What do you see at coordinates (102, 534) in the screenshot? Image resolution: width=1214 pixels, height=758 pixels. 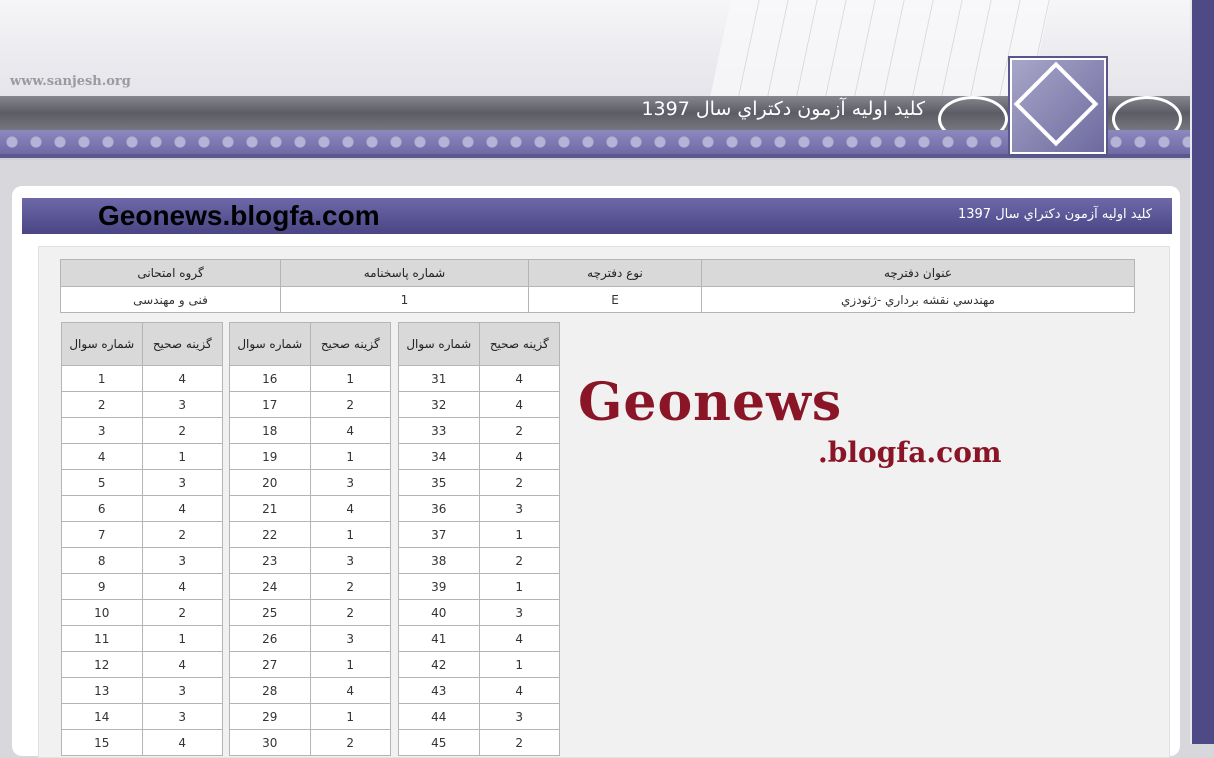 I see `question-number-cell: 7` at bounding box center [102, 534].